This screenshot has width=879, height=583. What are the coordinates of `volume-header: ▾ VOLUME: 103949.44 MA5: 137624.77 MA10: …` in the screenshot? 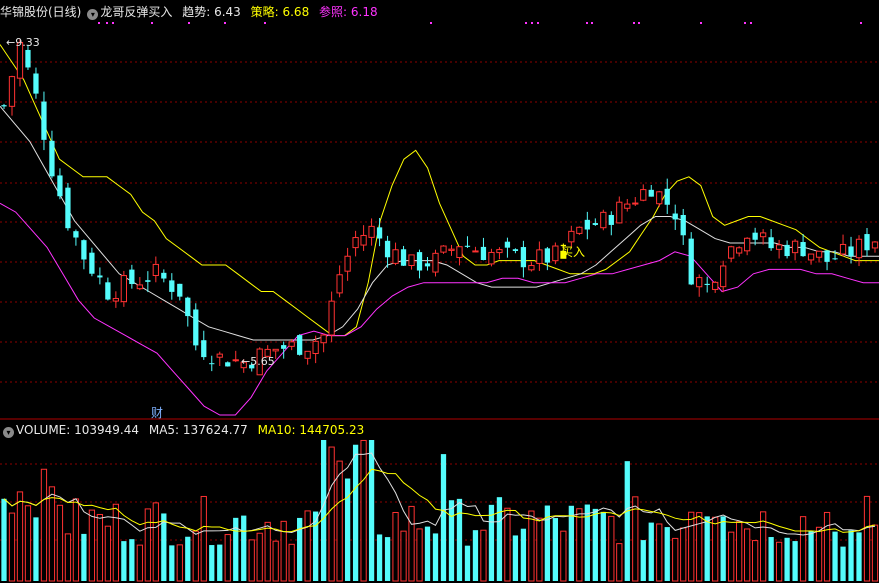 It's located at (183, 430).